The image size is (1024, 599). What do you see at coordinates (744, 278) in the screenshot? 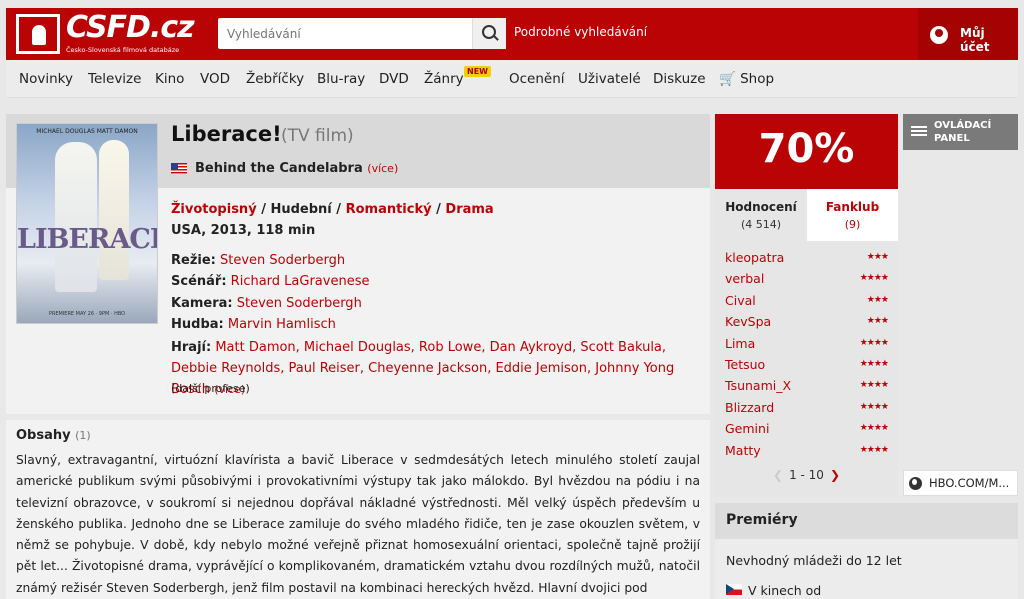
I see `rater-name: verbal` at bounding box center [744, 278].